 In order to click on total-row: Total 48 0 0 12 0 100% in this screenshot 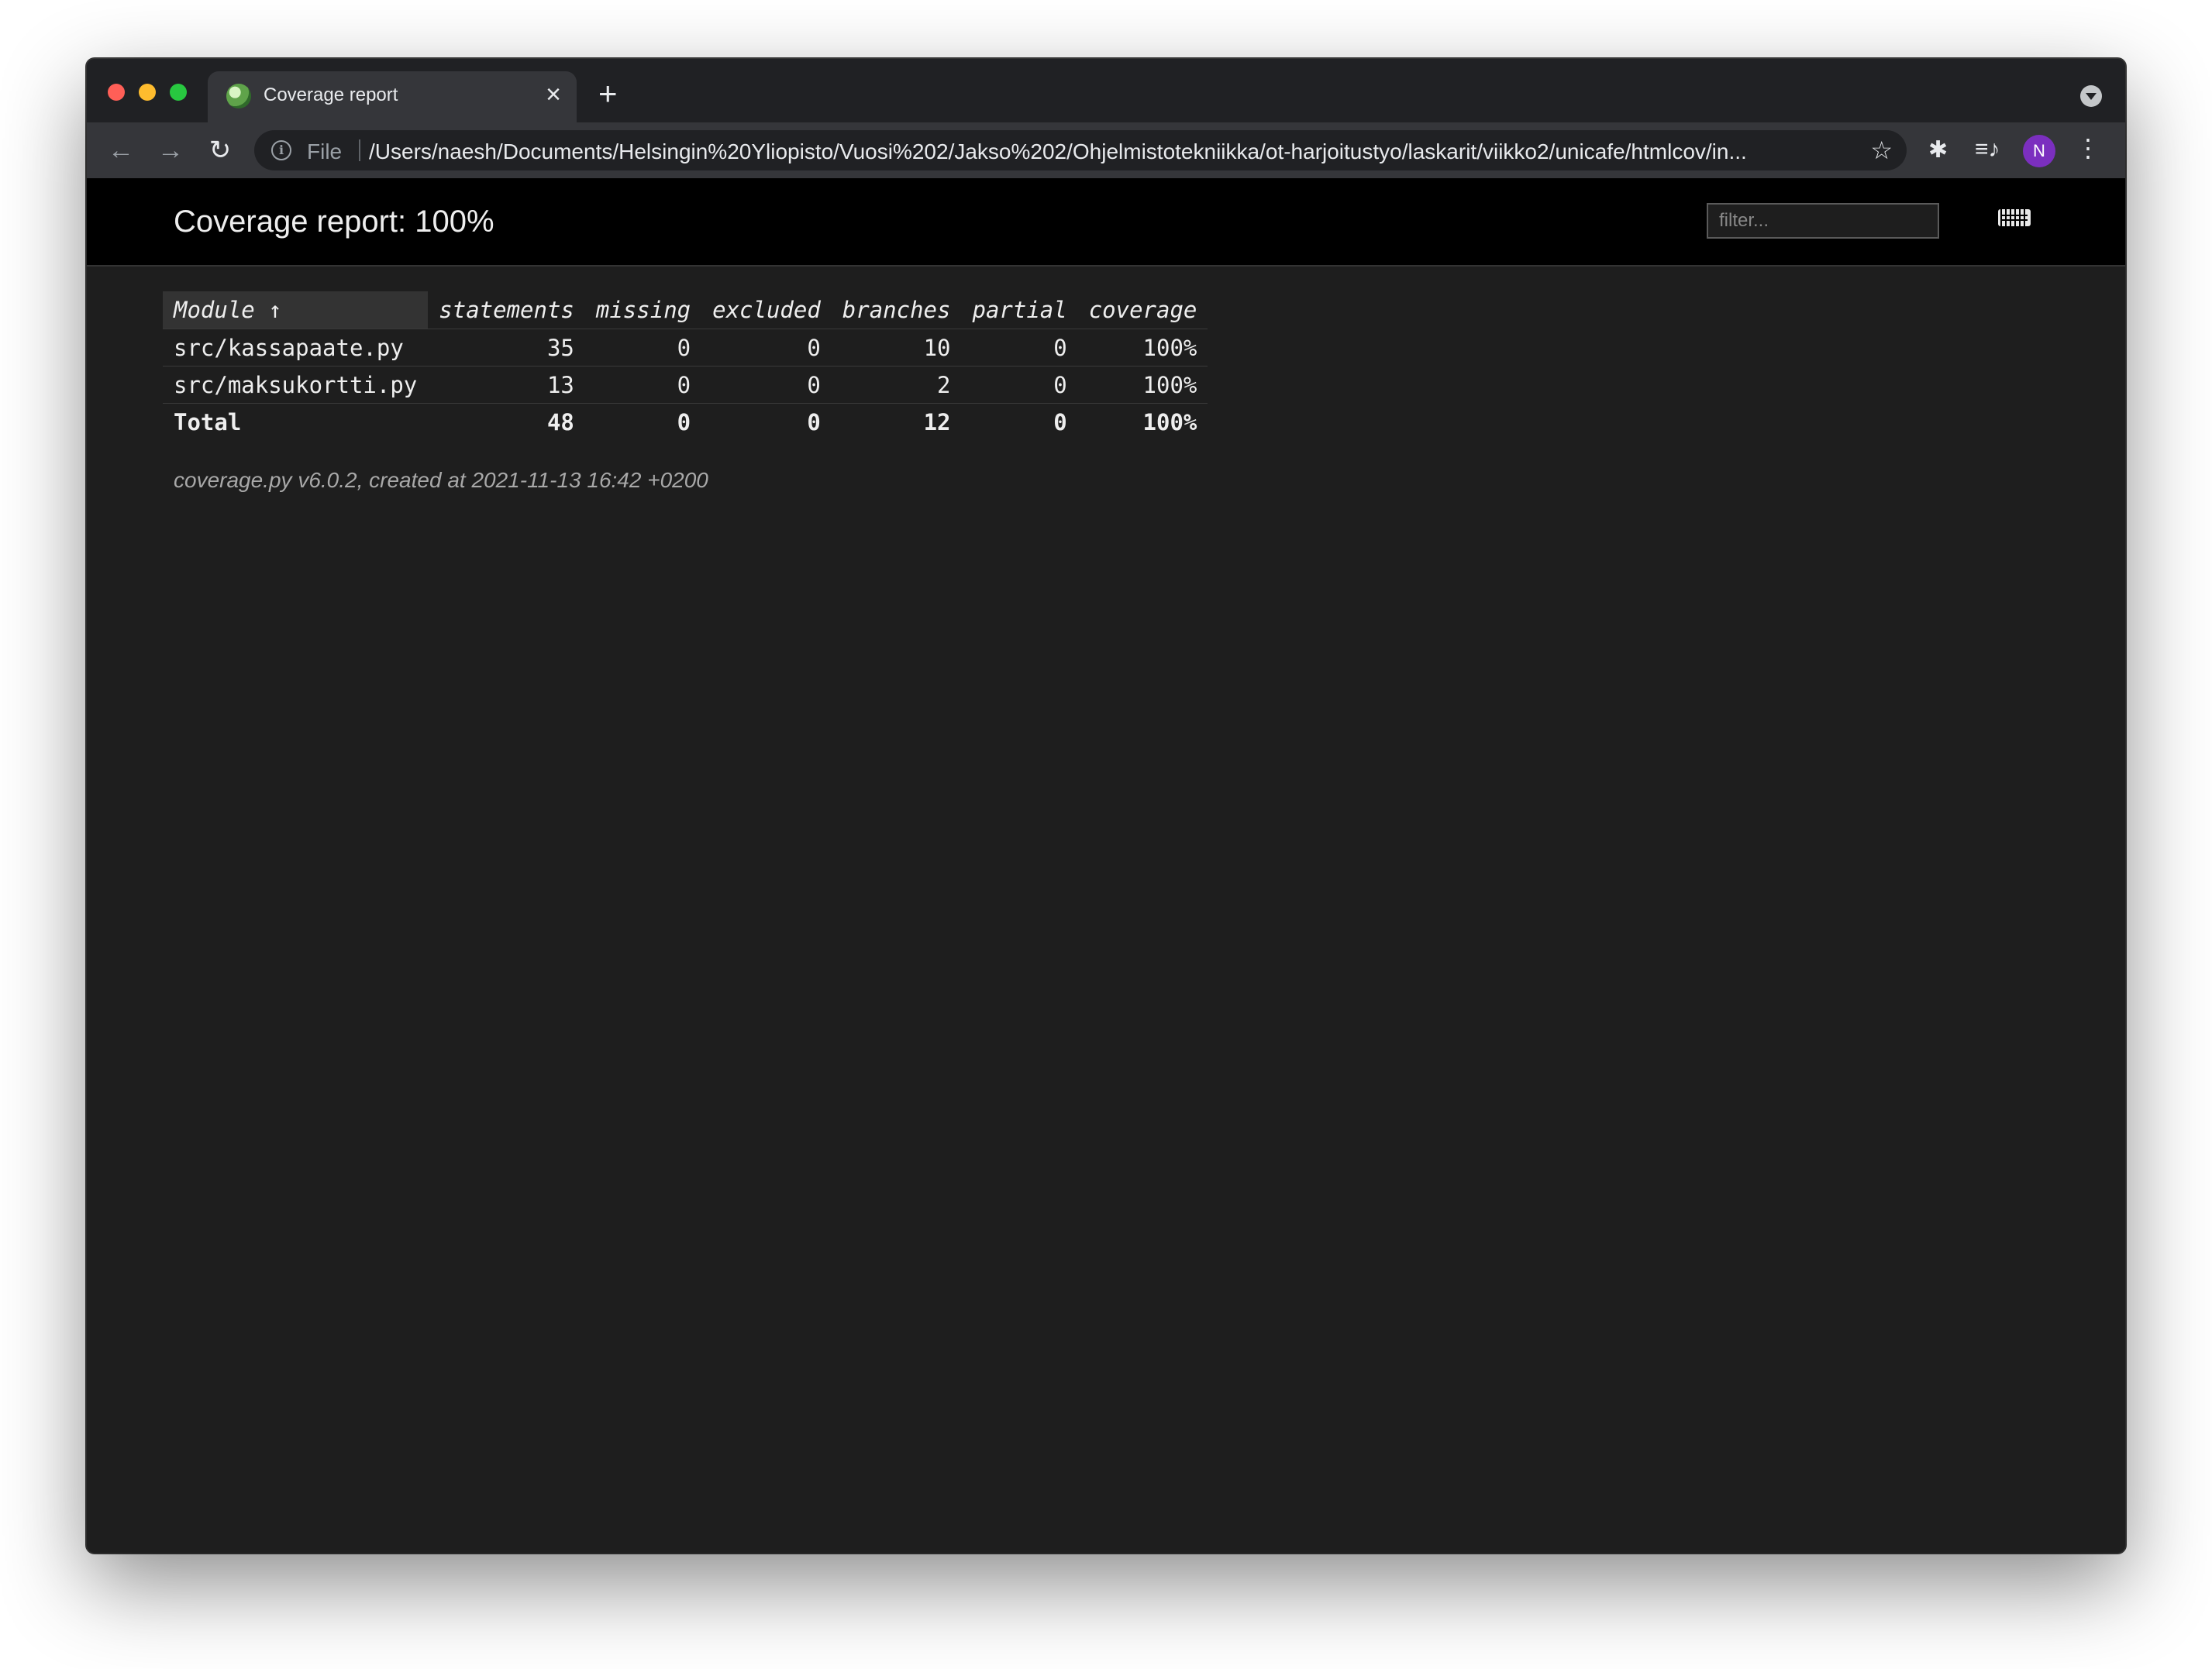, I will do `click(685, 421)`.